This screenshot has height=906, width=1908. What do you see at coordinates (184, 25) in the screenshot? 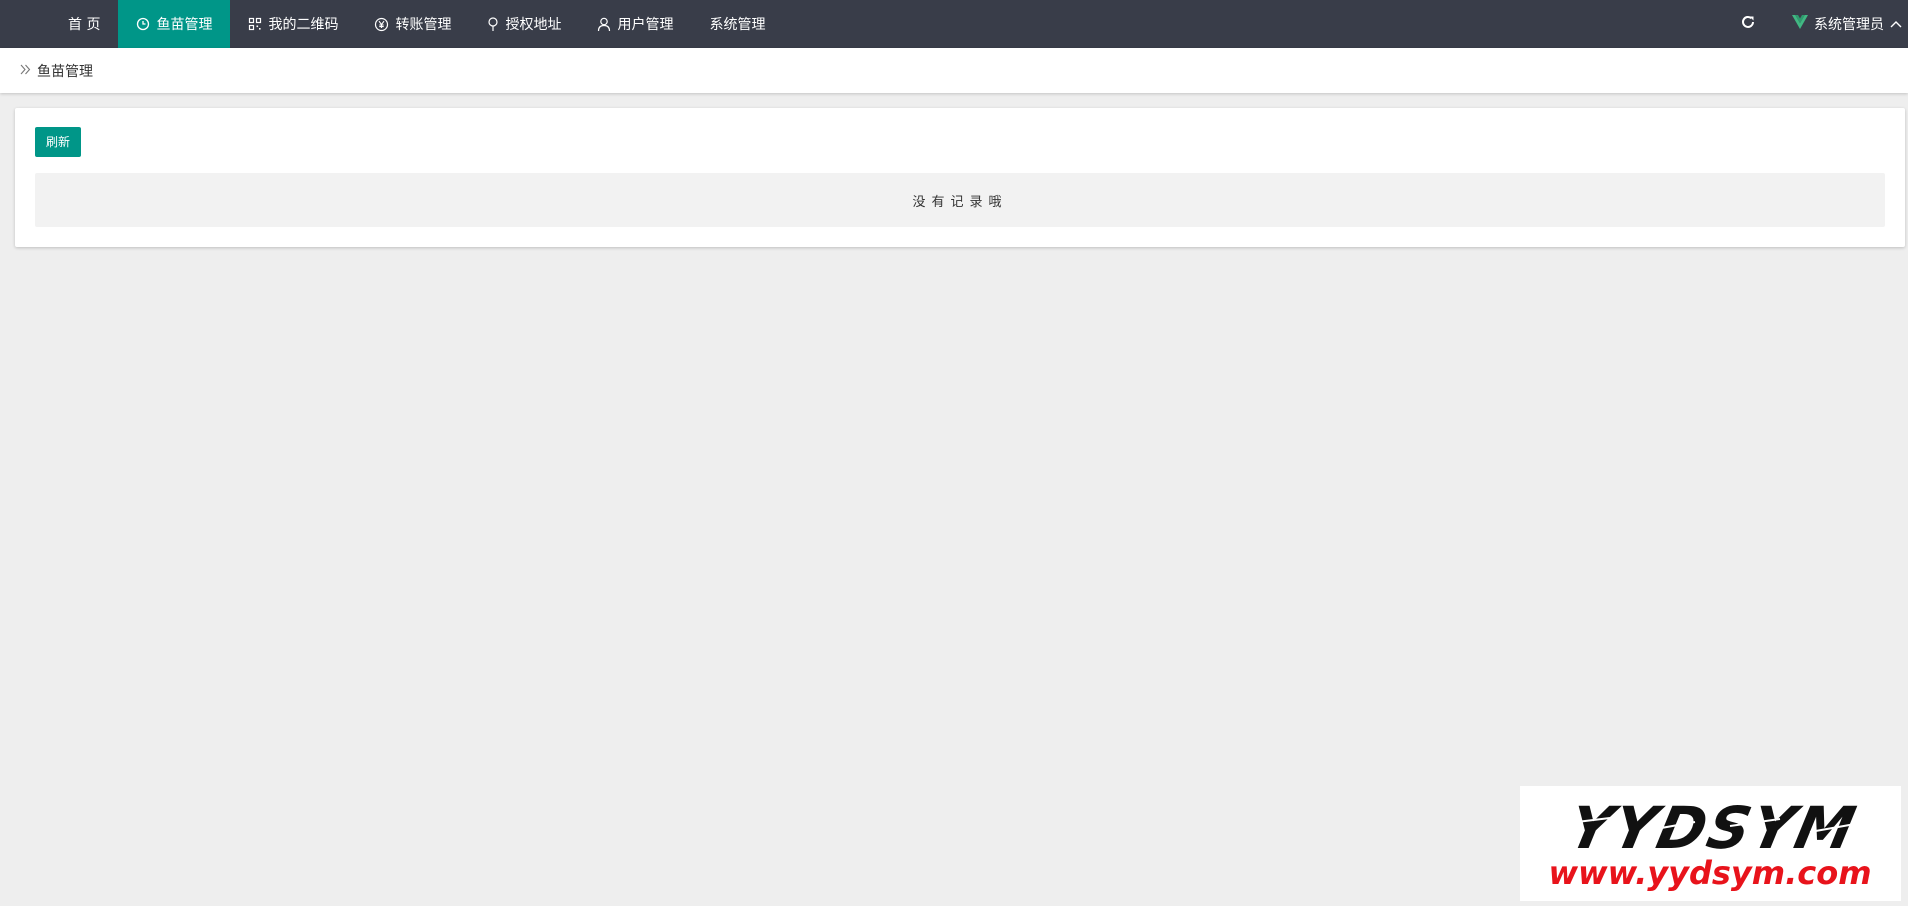
I see `nav-item-label: 鱼苗管理` at bounding box center [184, 25].